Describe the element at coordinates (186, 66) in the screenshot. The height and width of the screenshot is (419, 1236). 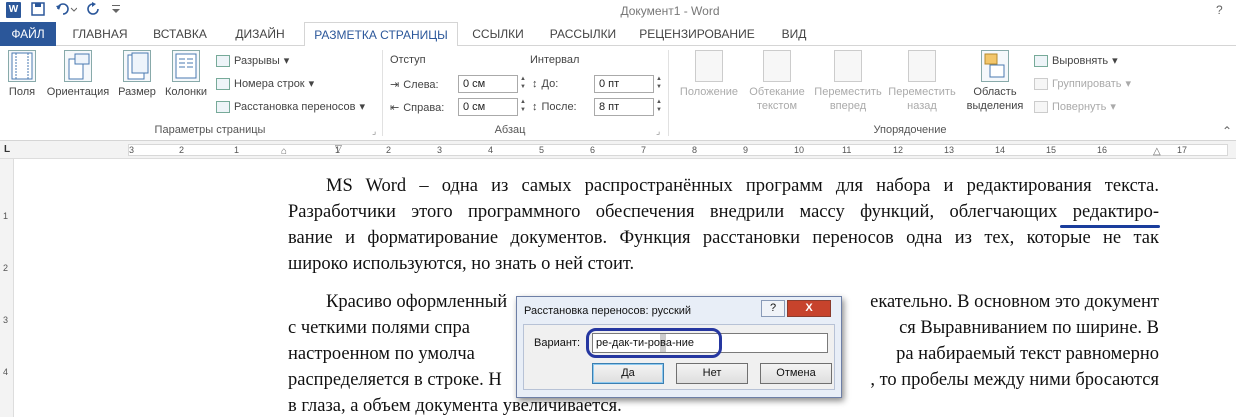
I see `columns-icon` at that location.